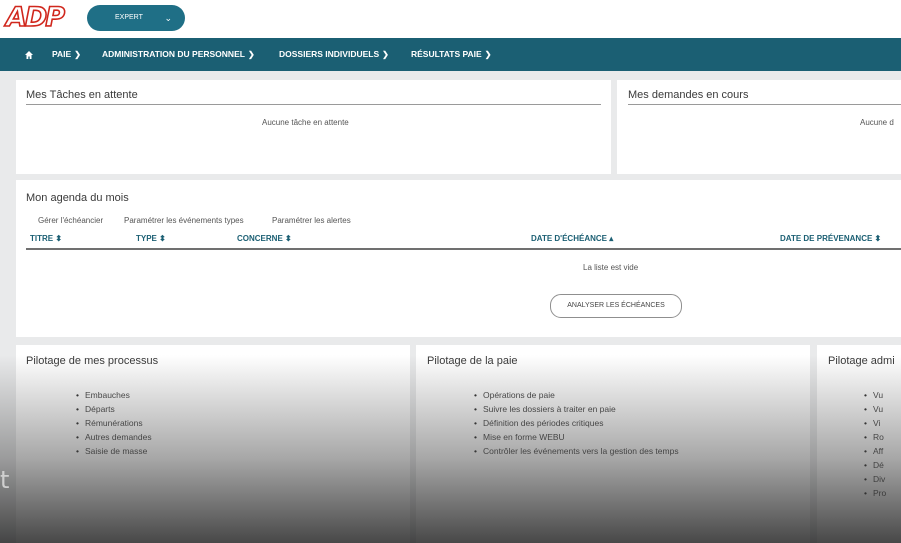 The width and height of the screenshot is (901, 543). I want to click on admin-list: Vu Vu Vi Ro Aff Dé Div Pro, so click(875, 444).